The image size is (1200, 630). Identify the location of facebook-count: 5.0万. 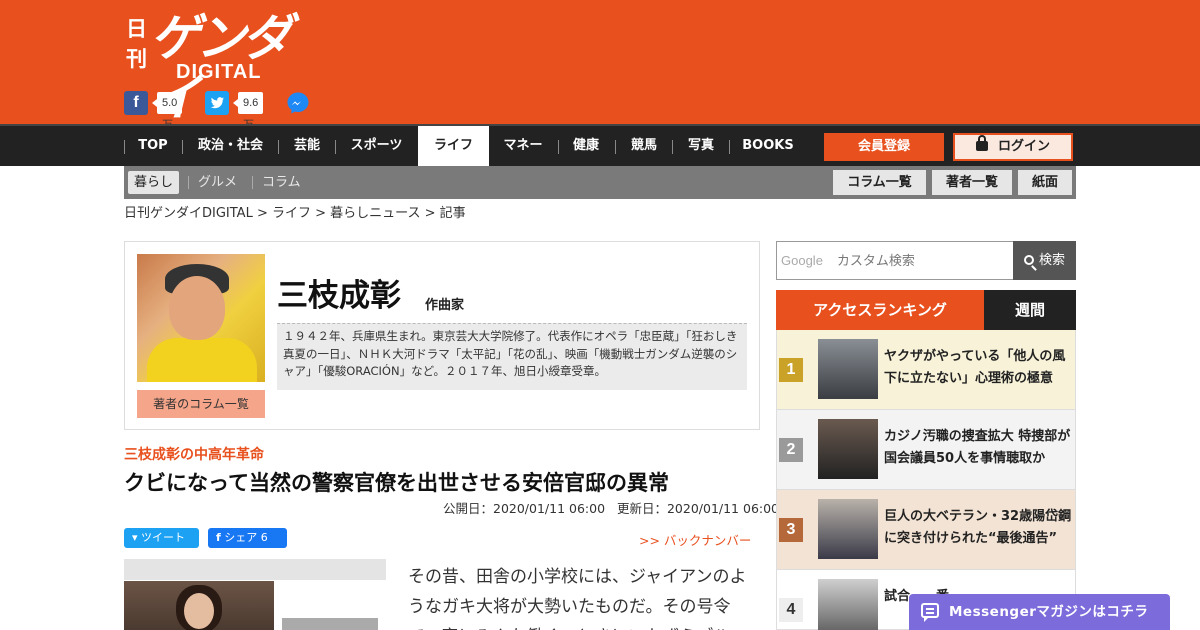
(167, 111).